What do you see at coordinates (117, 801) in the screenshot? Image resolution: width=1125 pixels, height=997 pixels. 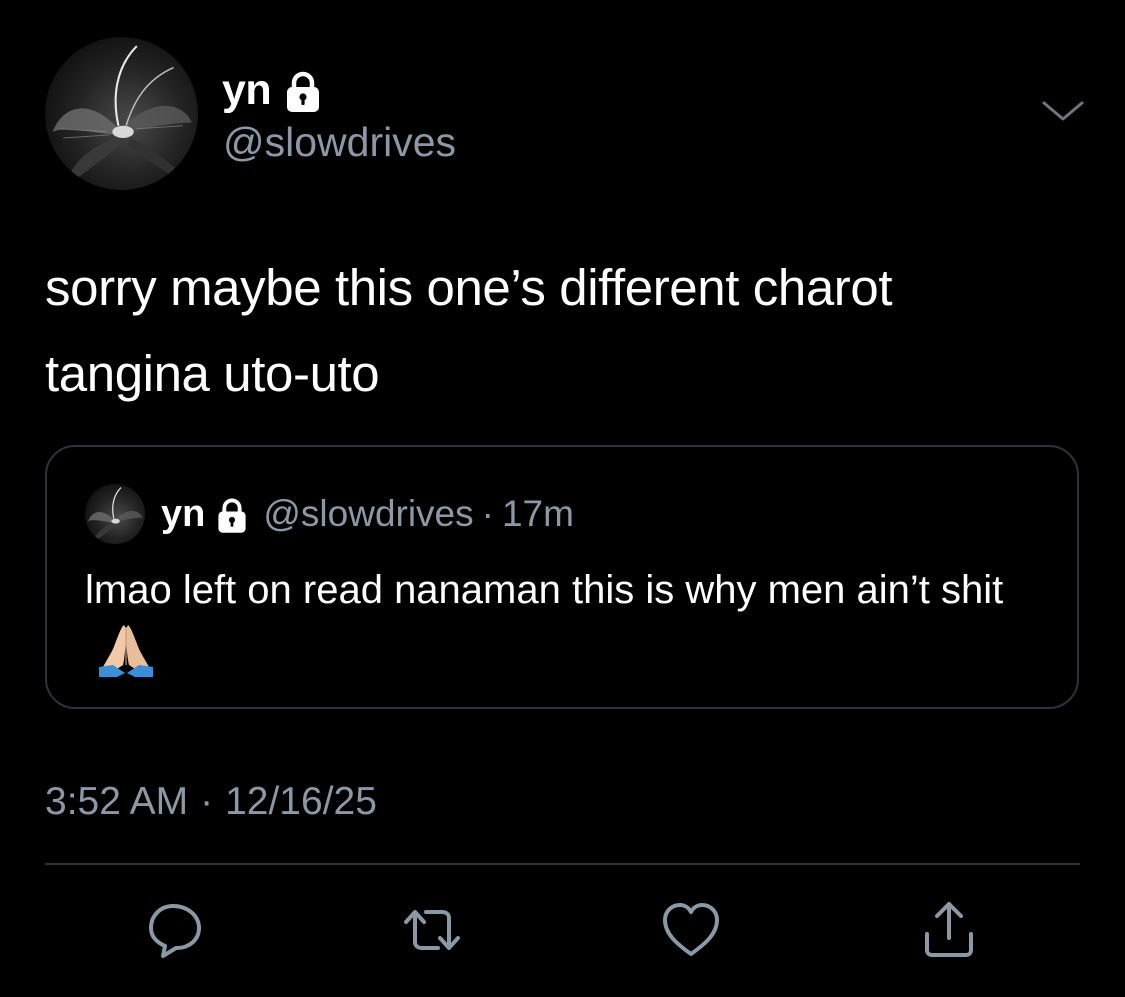 I see `timestamp-time: 3:52 AM` at bounding box center [117, 801].